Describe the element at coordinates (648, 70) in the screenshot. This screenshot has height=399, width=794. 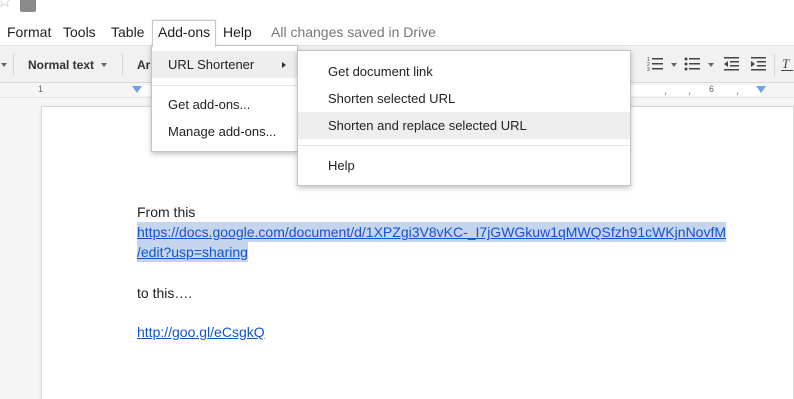
I see `svg-text: 3` at that location.